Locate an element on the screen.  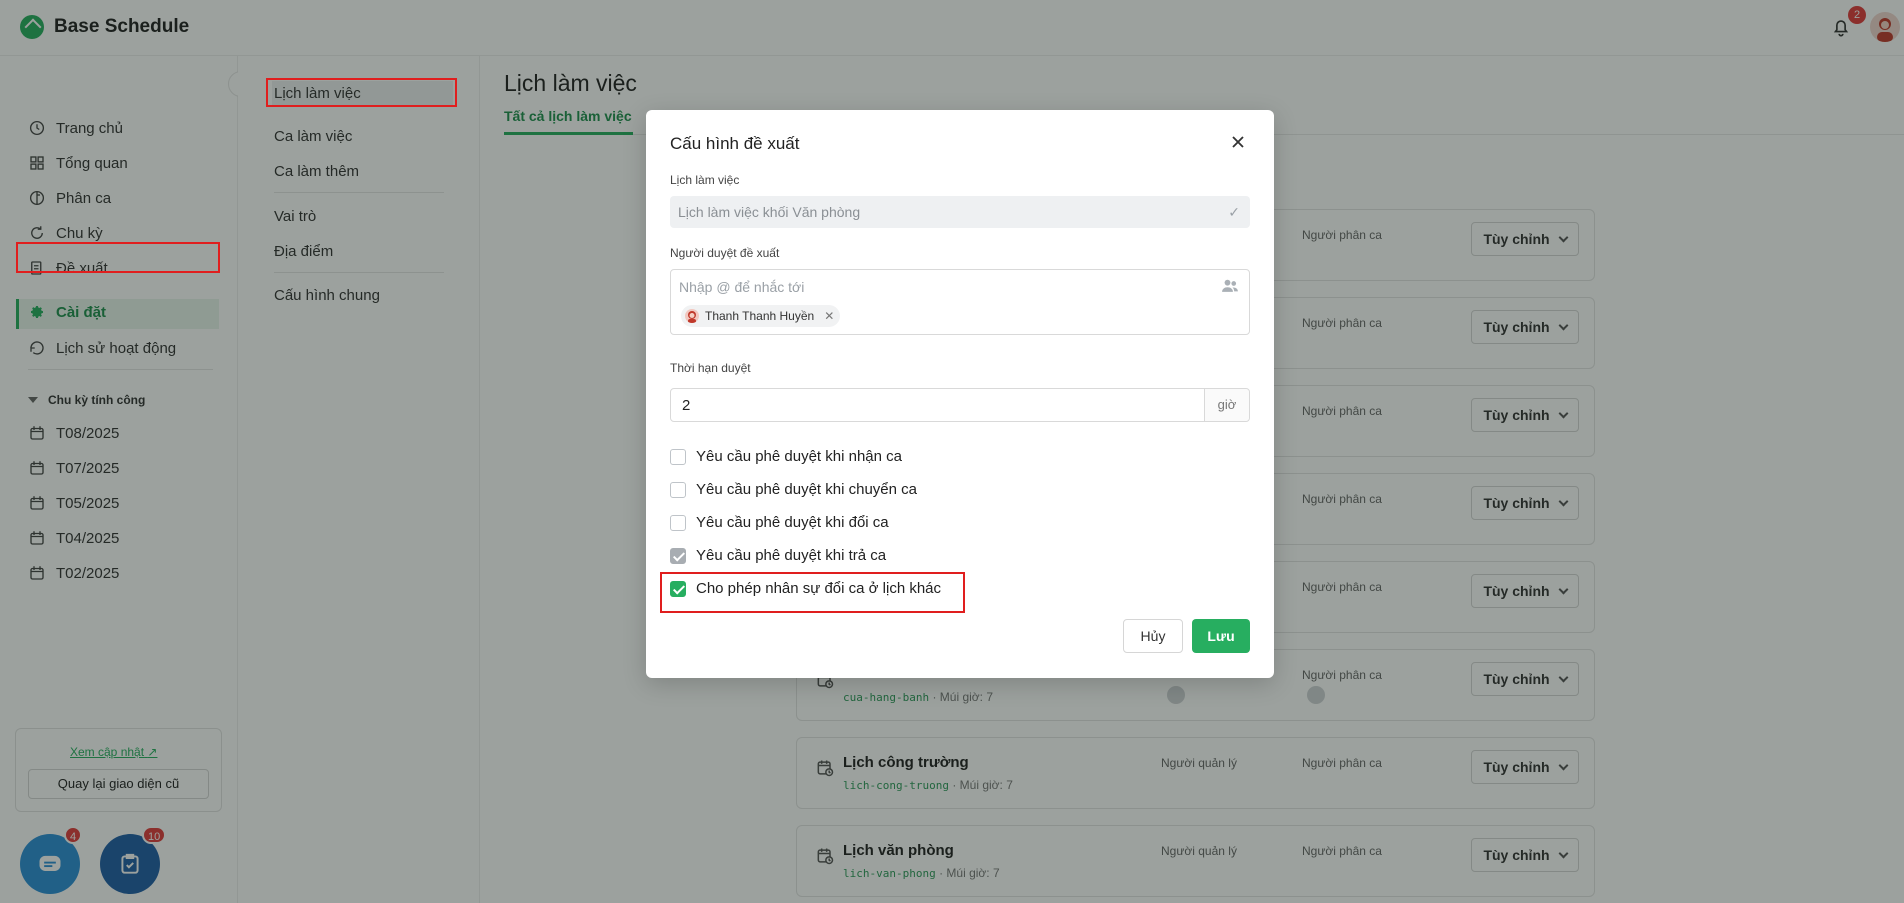
approve-transfer-shift-checkbox: Yêu cầu phê duyệt khi chuyển ca is located at coordinates (793, 489).